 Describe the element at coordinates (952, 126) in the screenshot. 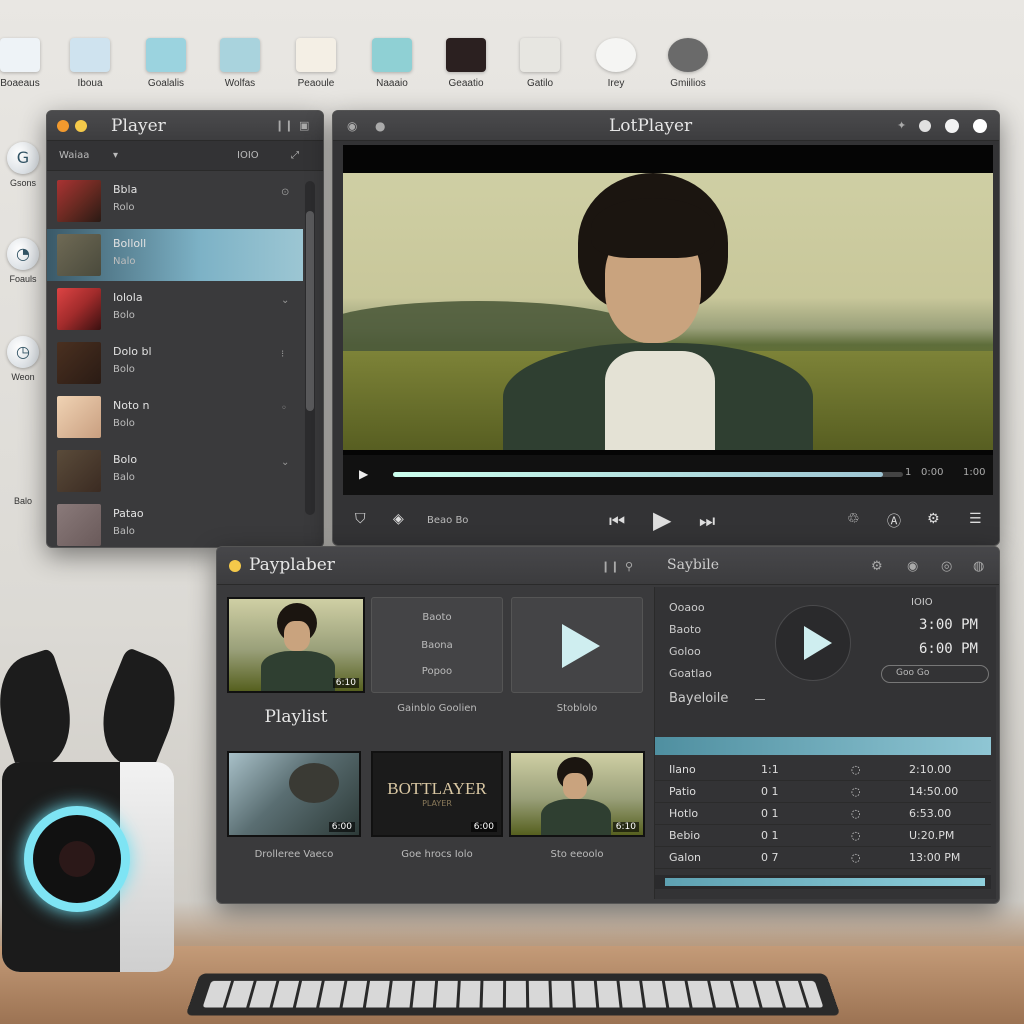

I see `maximize-dot-icon` at that location.